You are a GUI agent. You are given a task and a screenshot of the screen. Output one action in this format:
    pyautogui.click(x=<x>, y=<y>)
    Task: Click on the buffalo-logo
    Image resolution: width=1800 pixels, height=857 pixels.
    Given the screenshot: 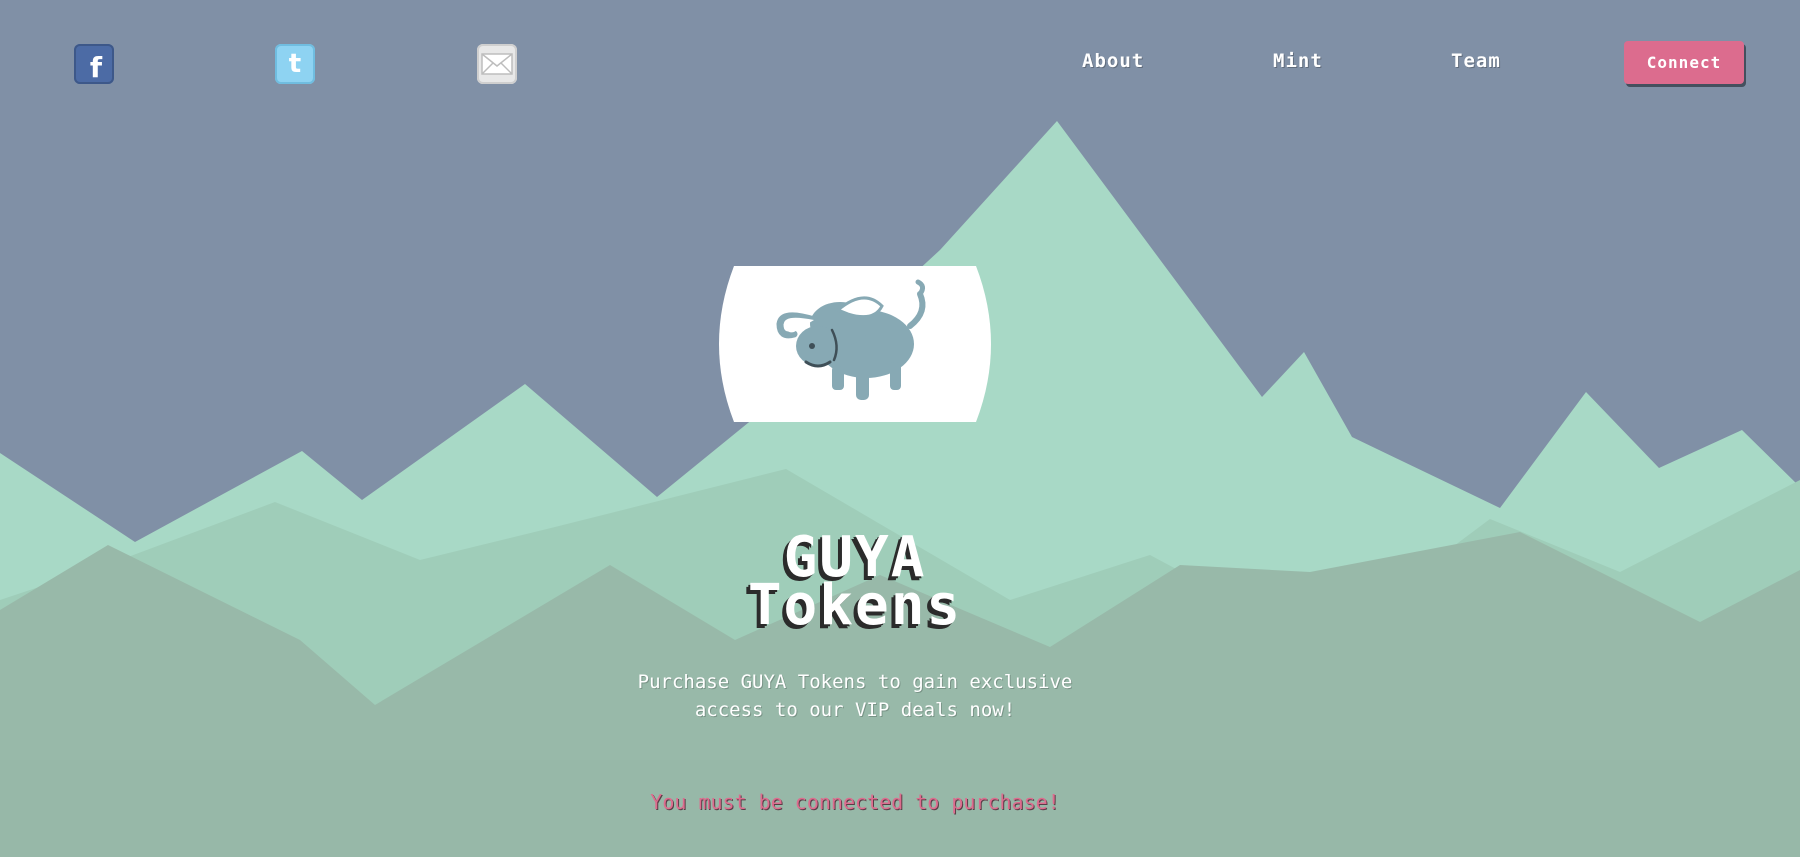 What is the action you would take?
    pyautogui.click(x=855, y=344)
    